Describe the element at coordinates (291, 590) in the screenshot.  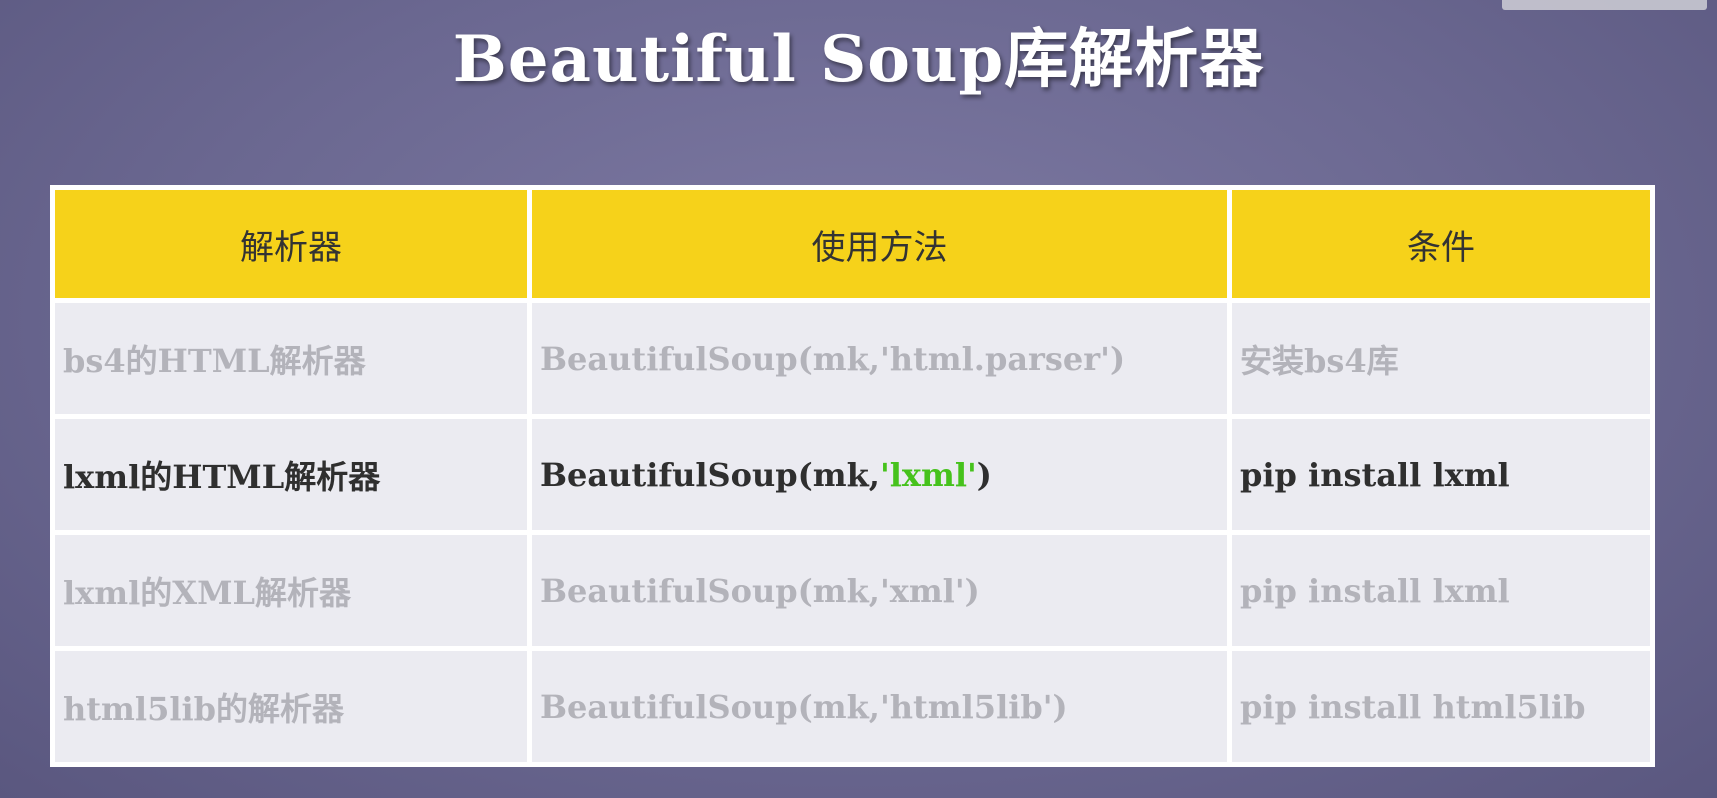
I see `cell-parser: lxml的XML解析器` at that location.